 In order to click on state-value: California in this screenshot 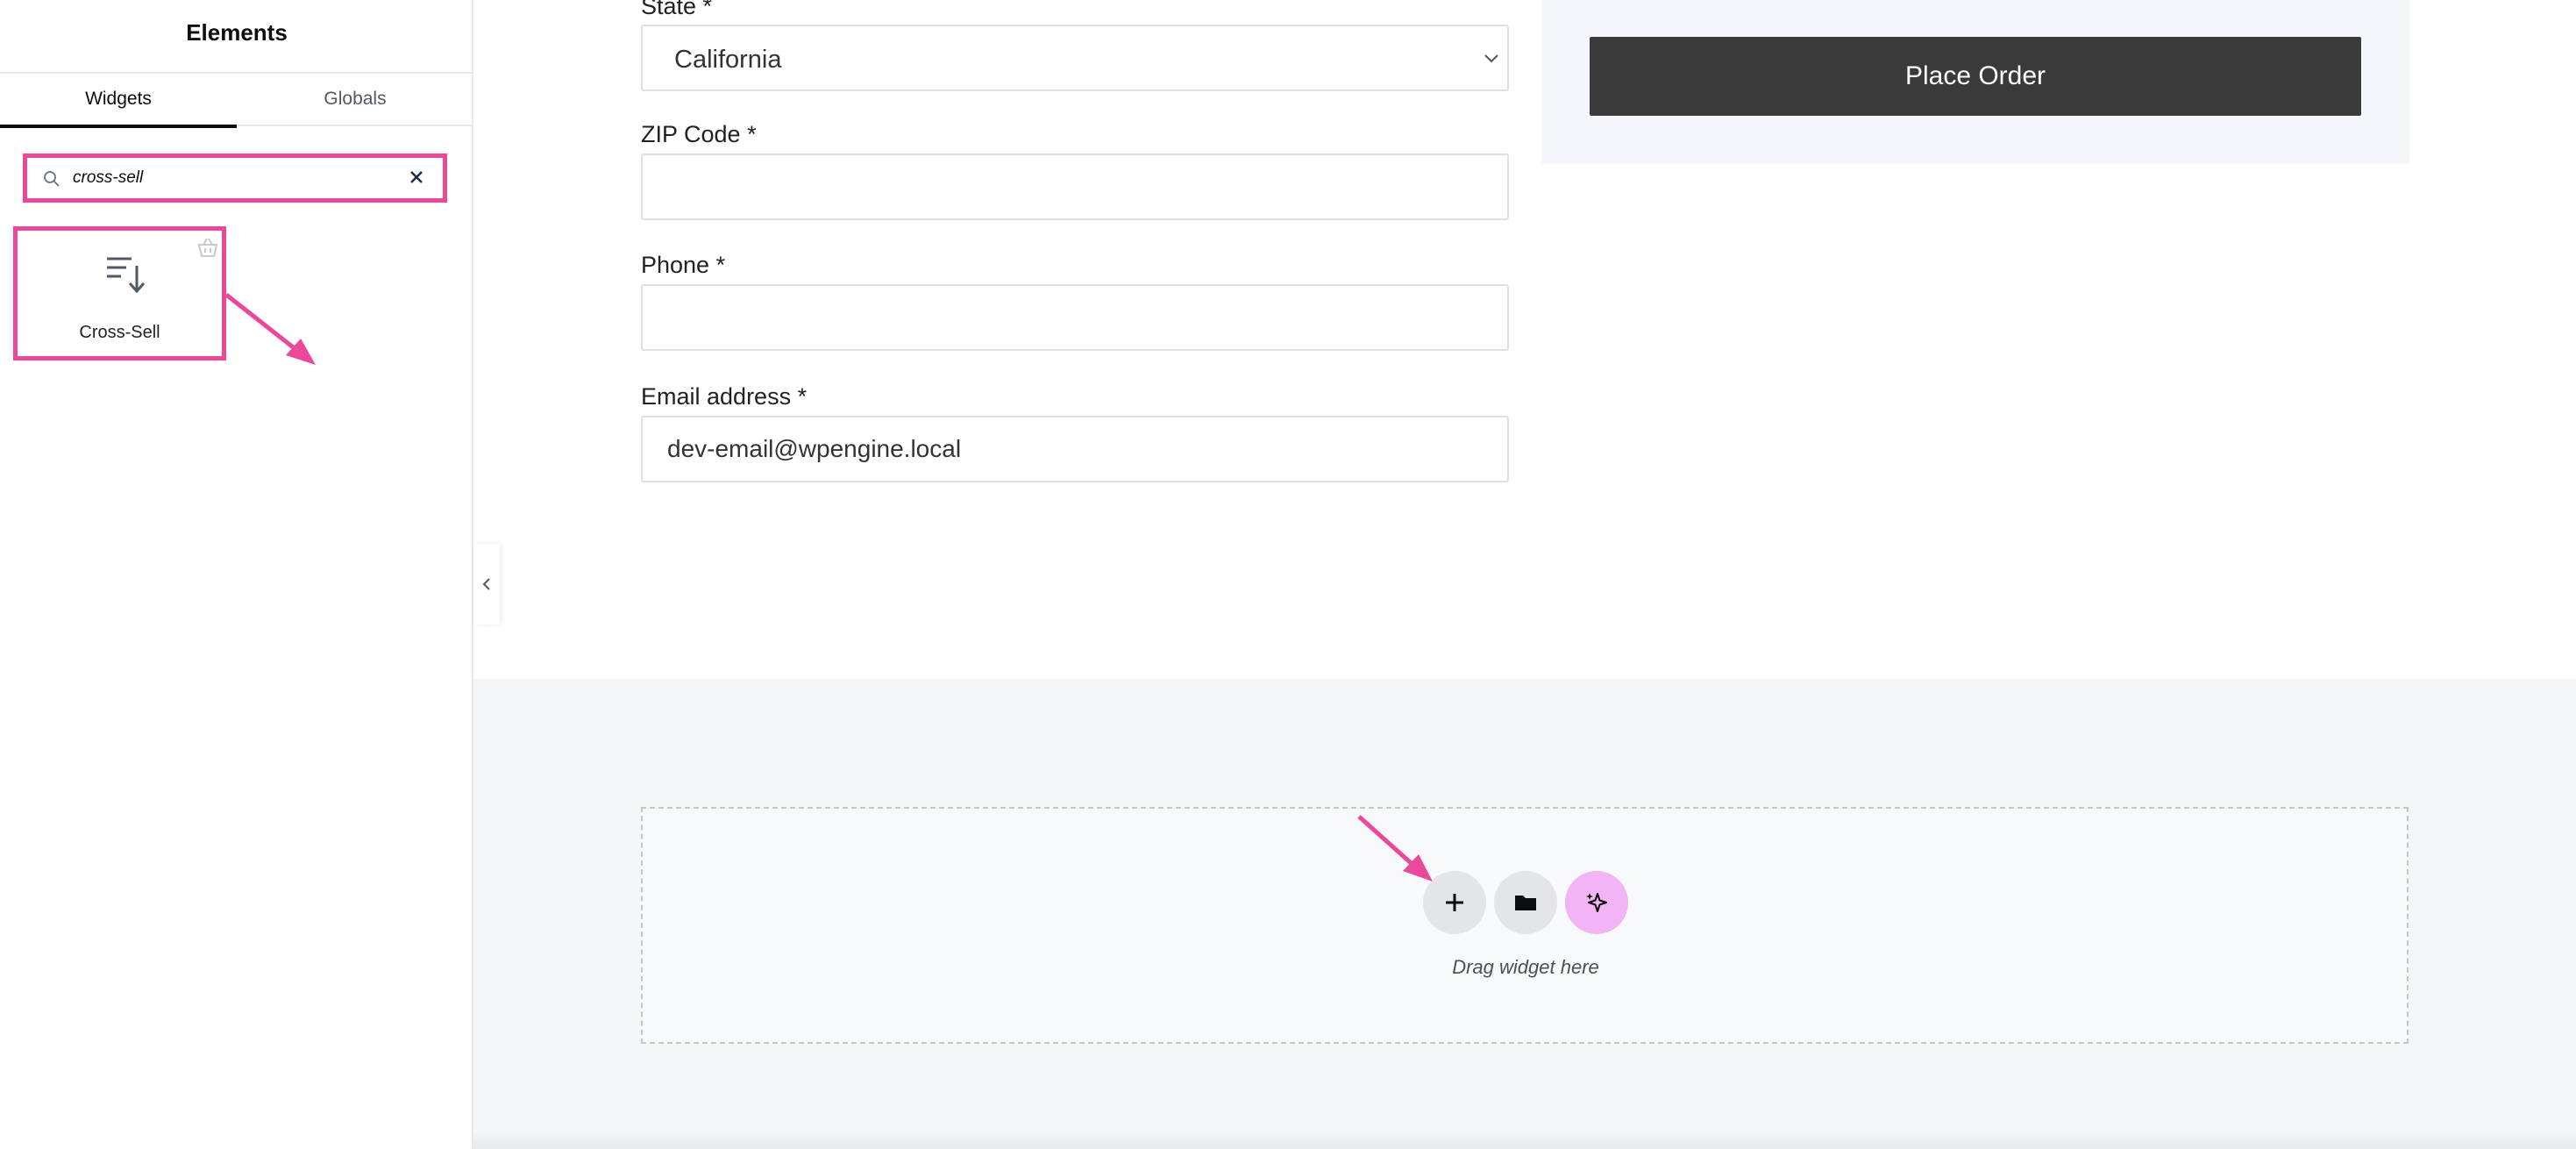, I will do `click(728, 60)`.